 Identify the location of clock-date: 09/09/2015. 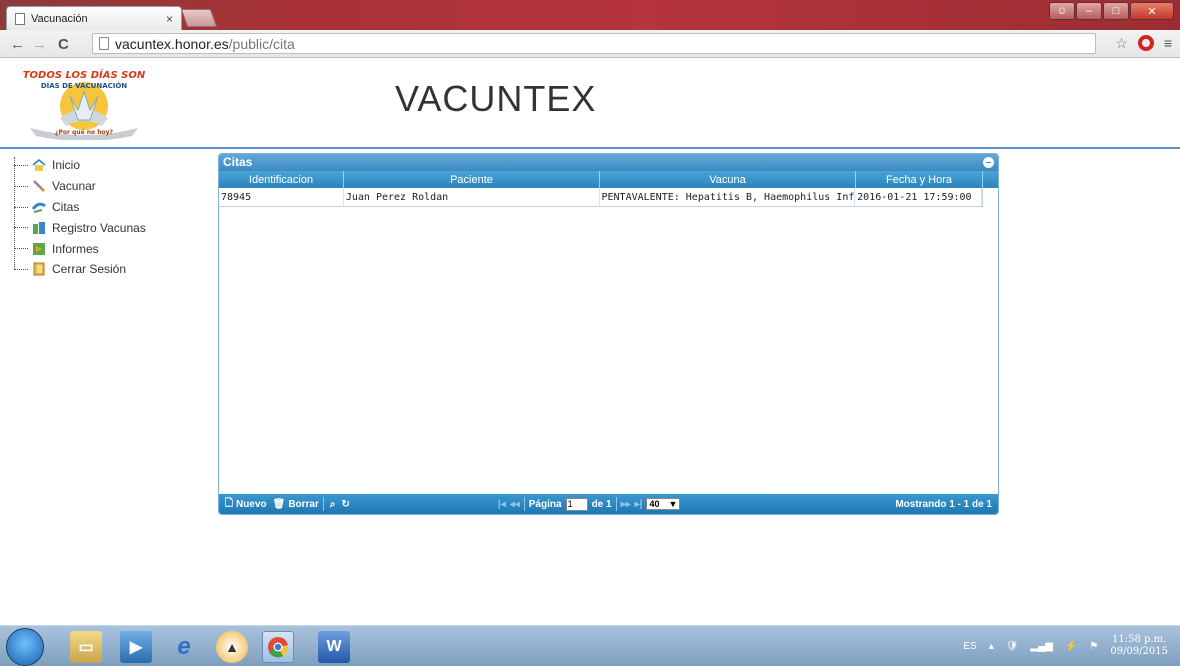
(1139, 651).